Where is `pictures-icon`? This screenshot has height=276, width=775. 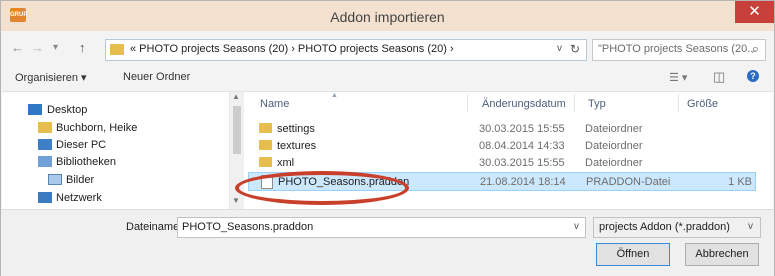 pictures-icon is located at coordinates (55, 179).